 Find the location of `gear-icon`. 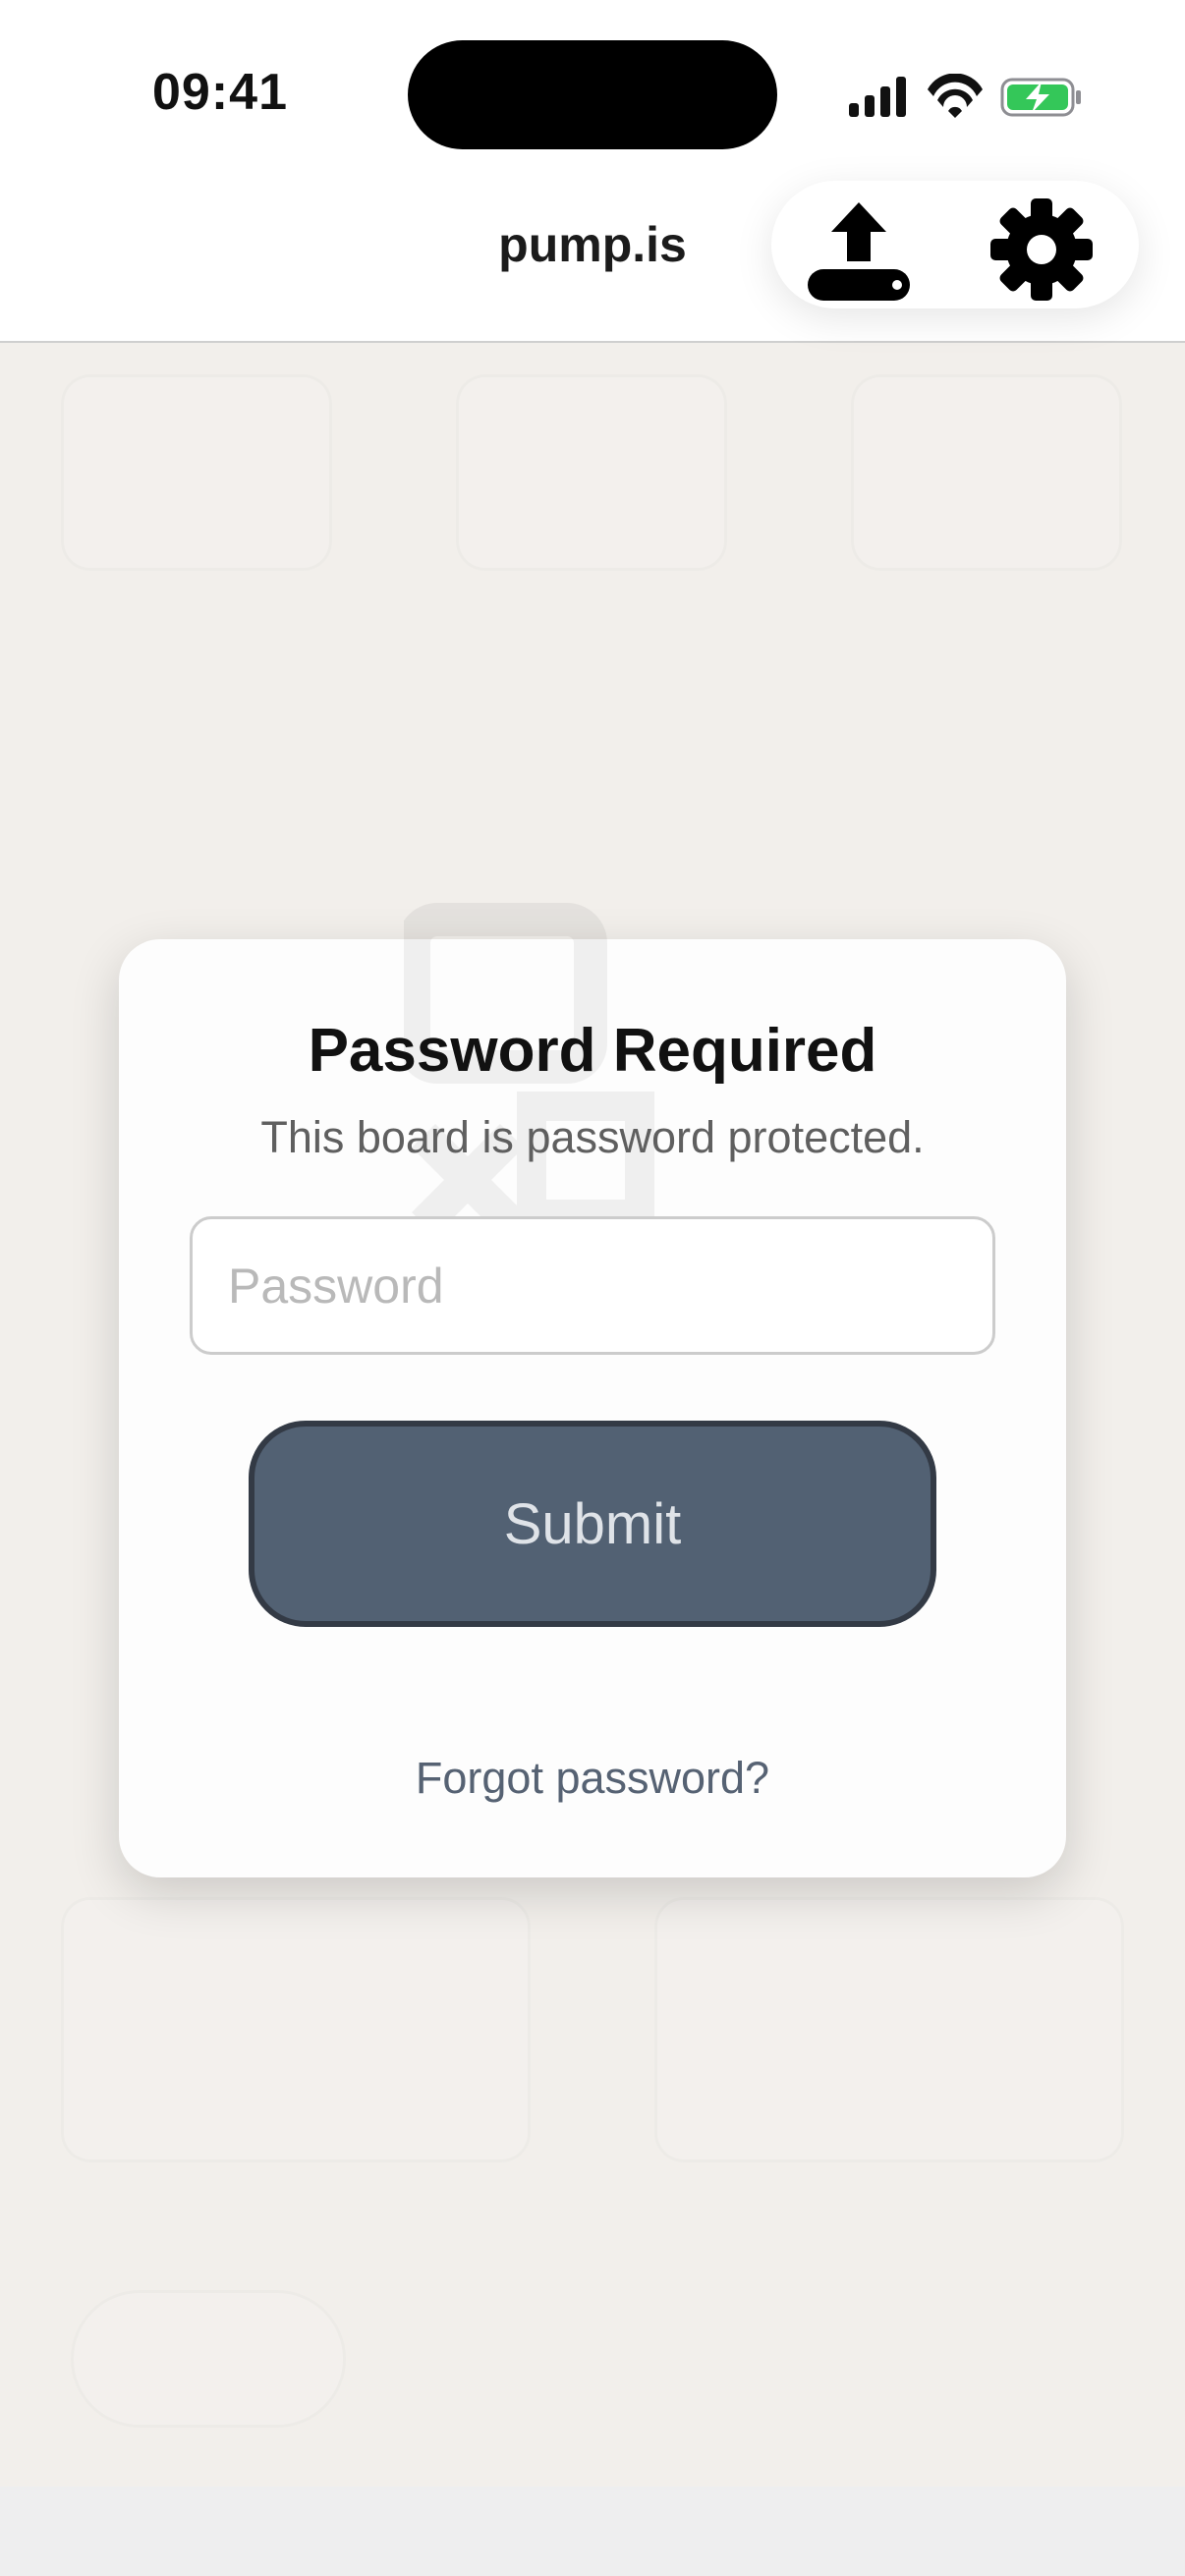

gear-icon is located at coordinates (1041, 249).